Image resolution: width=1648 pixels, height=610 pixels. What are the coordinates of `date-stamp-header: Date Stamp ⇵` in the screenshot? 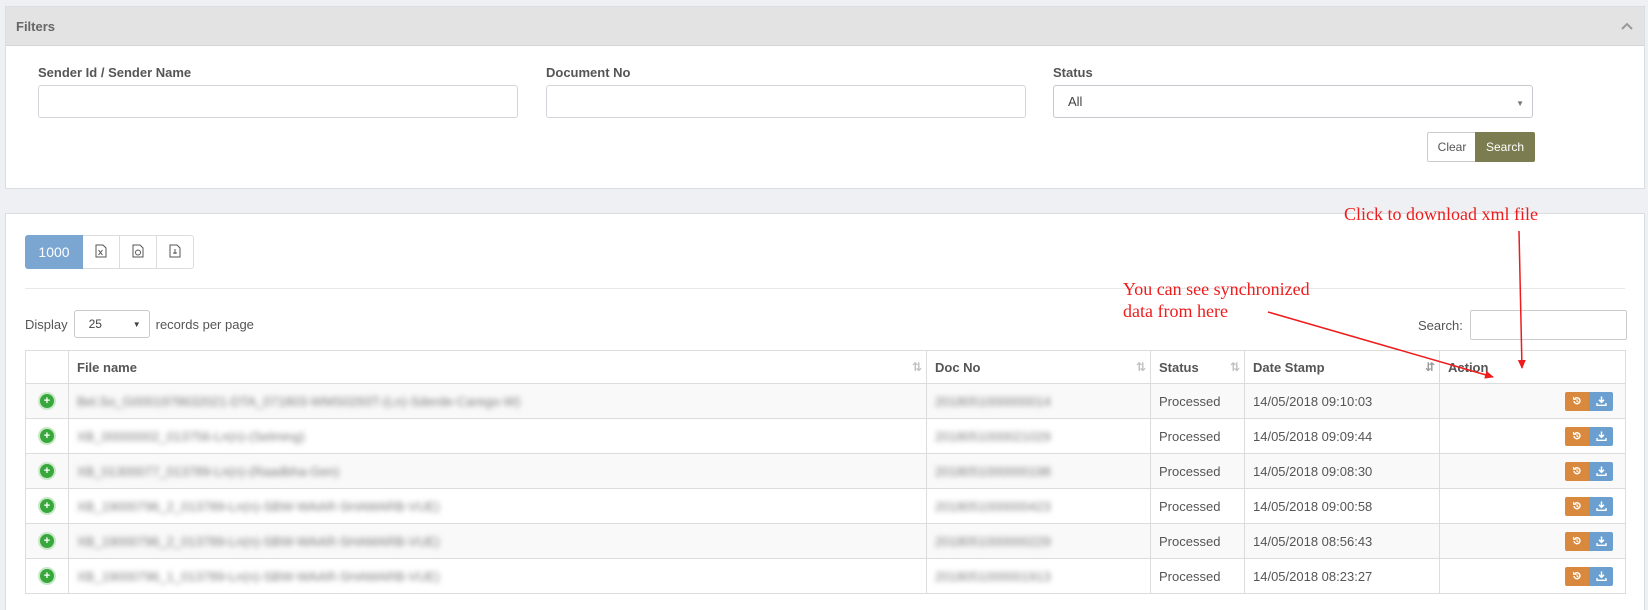 It's located at (1342, 367).